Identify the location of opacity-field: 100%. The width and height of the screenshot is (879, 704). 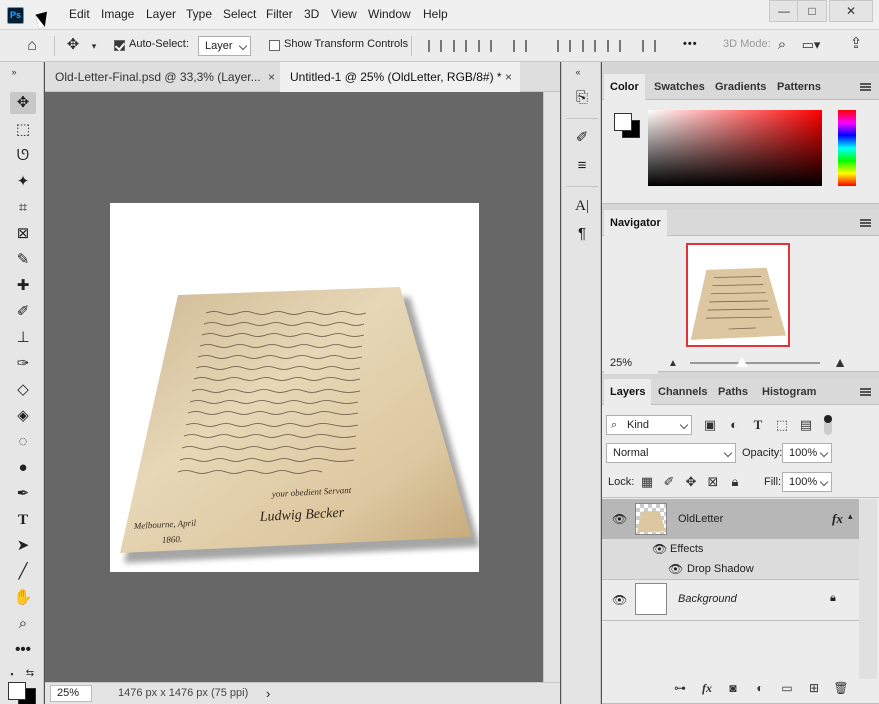
(807, 453).